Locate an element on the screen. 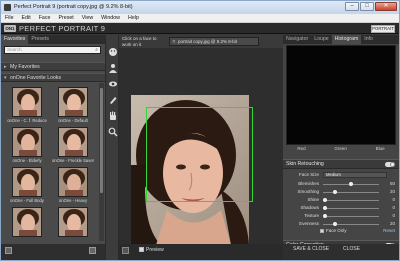 The width and height of the screenshot is (400, 261). preset-name: onOne - Default is located at coordinates (73, 120).